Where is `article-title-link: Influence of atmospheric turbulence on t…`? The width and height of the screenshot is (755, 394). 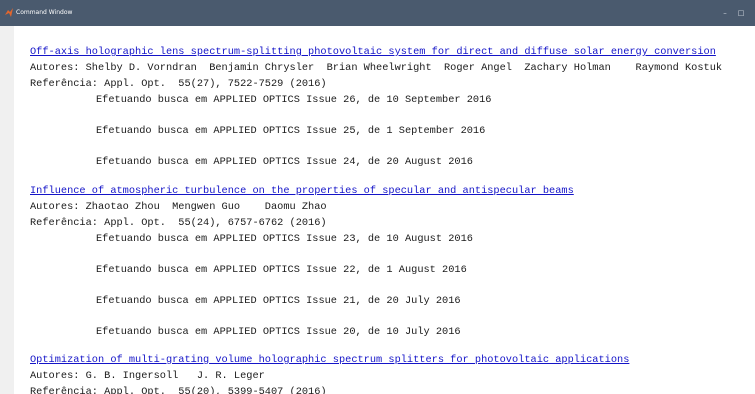
article-title-link: Influence of atmospheric turbulence on t… is located at coordinates (302, 191).